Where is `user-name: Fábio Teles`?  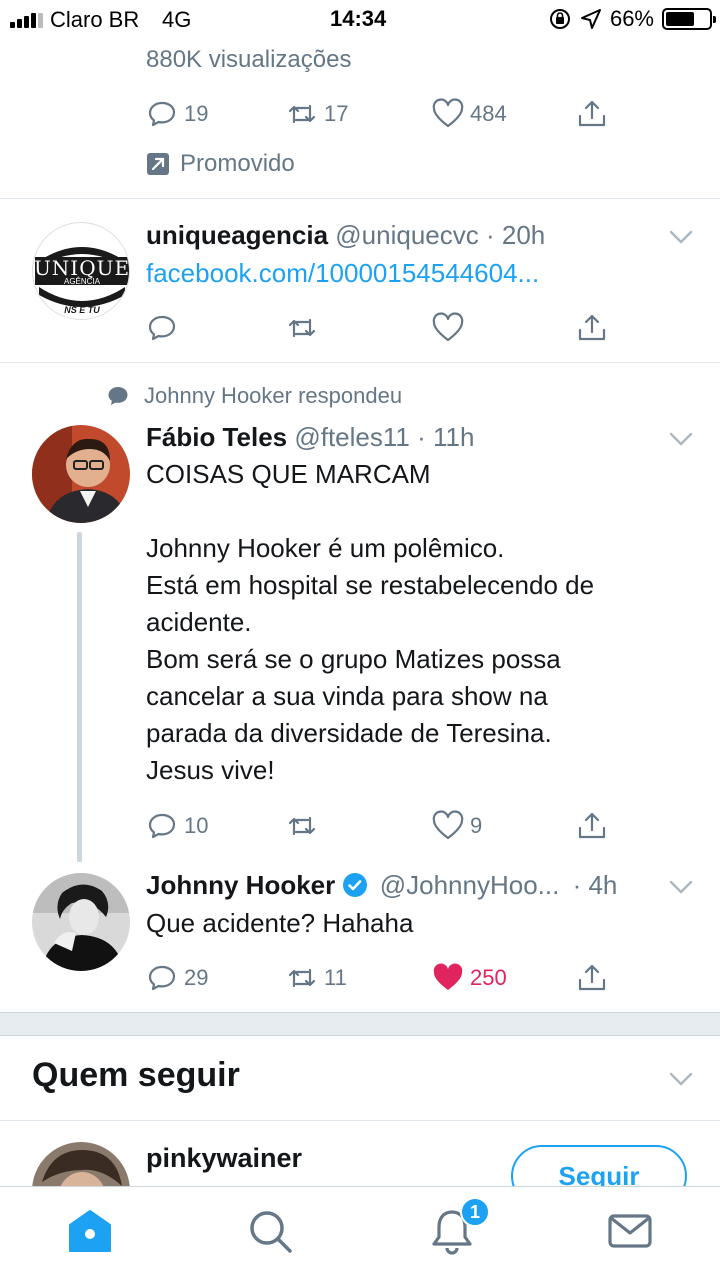
user-name: Fábio Teles is located at coordinates (216, 437).